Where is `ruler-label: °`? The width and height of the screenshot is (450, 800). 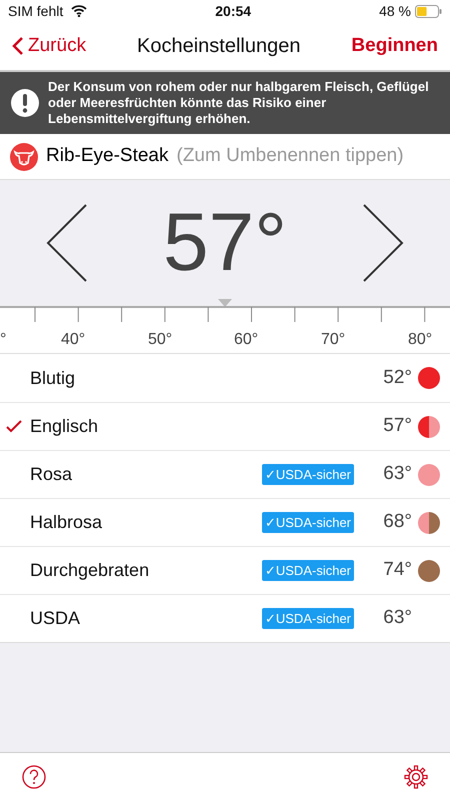 ruler-label: ° is located at coordinates (3, 340).